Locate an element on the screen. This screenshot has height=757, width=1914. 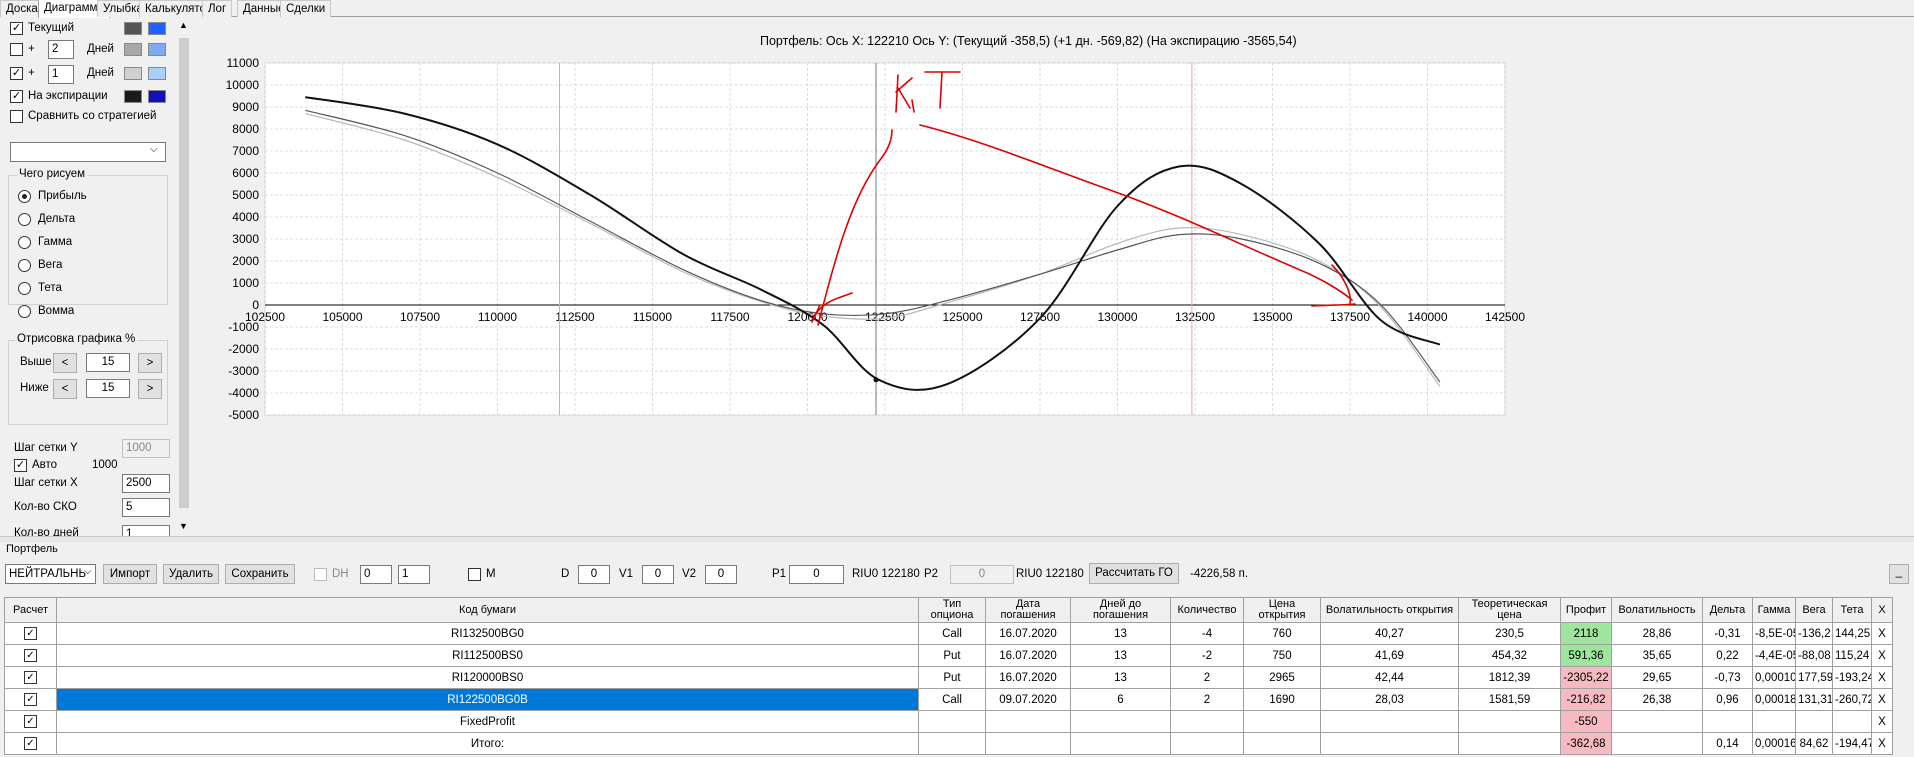
cell-open-vol: 42,44 is located at coordinates (1389, 677).